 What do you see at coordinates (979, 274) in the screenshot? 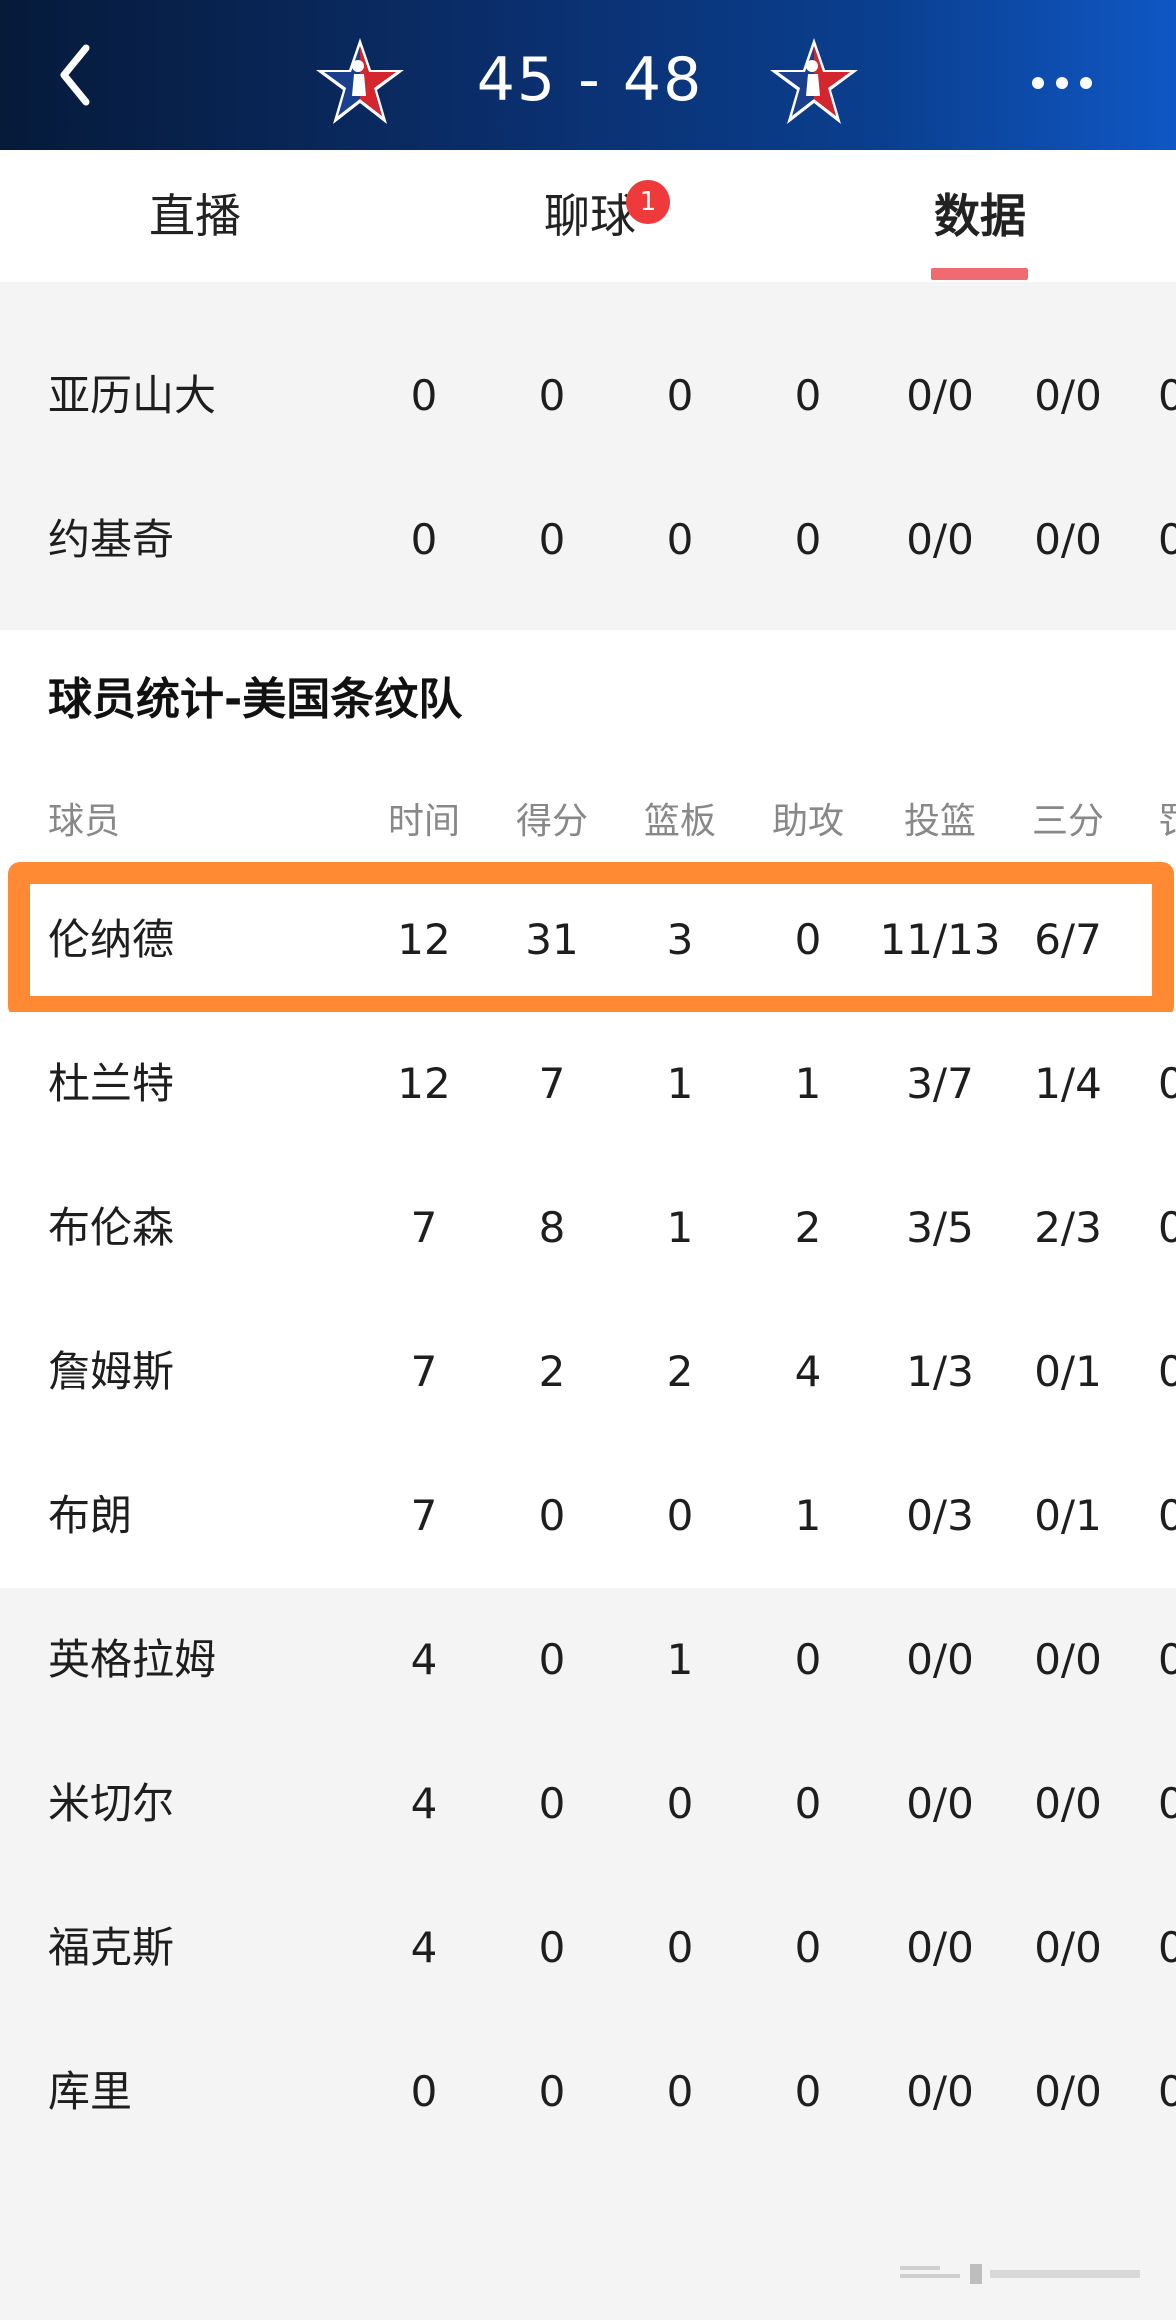
I see `active-tab-indicator` at bounding box center [979, 274].